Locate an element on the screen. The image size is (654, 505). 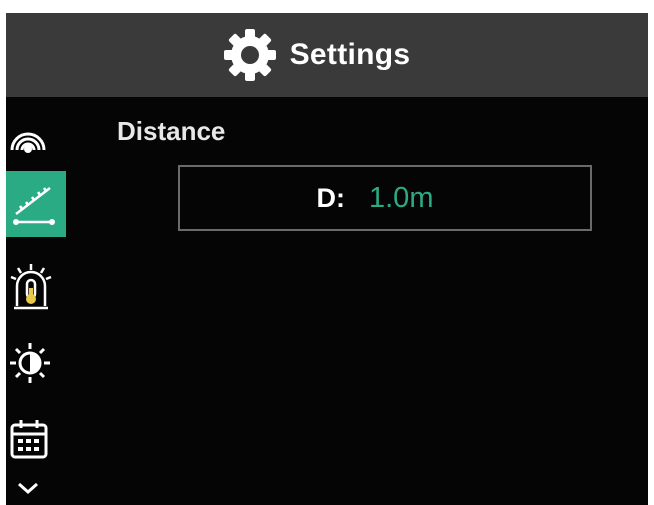
sidebar-item-emissivity is located at coordinates (36, 136).